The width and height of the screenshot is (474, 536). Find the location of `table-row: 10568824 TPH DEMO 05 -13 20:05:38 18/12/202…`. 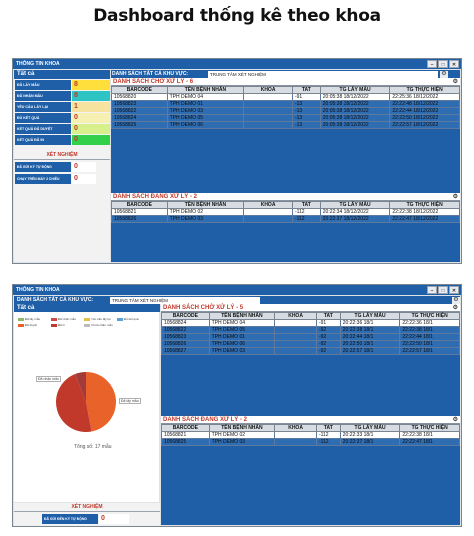

table-row: 10568824 TPH DEMO 05 -13 20:05:38 18/12/202… is located at coordinates (285, 118).